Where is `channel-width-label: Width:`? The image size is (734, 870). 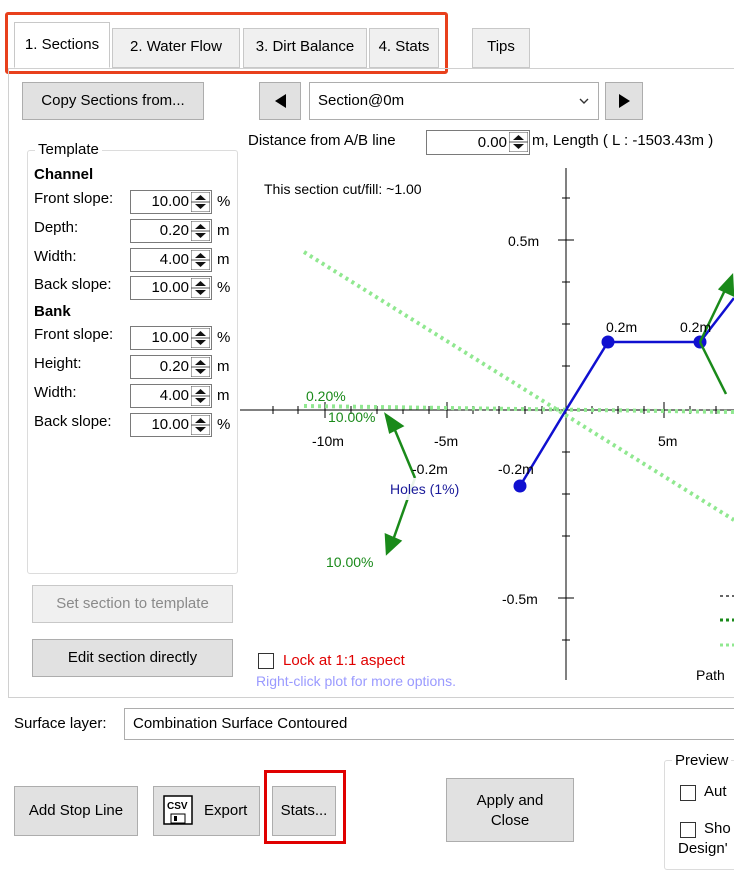
channel-width-label: Width: is located at coordinates (55, 256).